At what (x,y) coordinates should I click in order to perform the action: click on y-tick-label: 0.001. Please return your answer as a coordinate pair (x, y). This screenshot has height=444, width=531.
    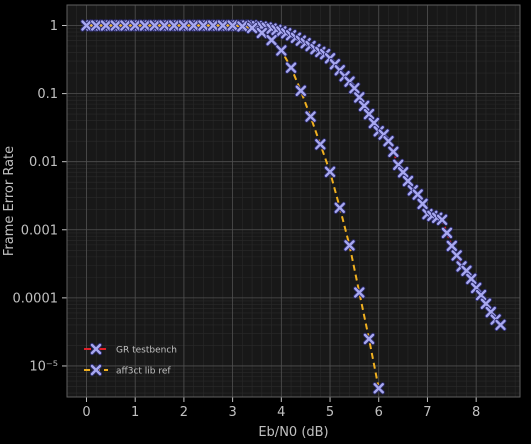
    Looking at the image, I should click on (39, 230).